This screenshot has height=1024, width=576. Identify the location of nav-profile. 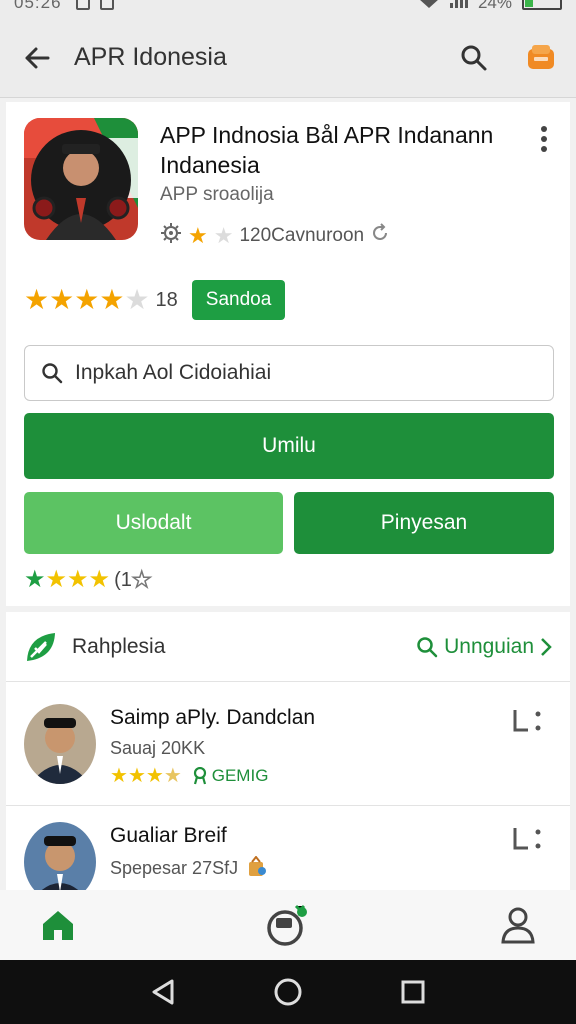
(518, 925).